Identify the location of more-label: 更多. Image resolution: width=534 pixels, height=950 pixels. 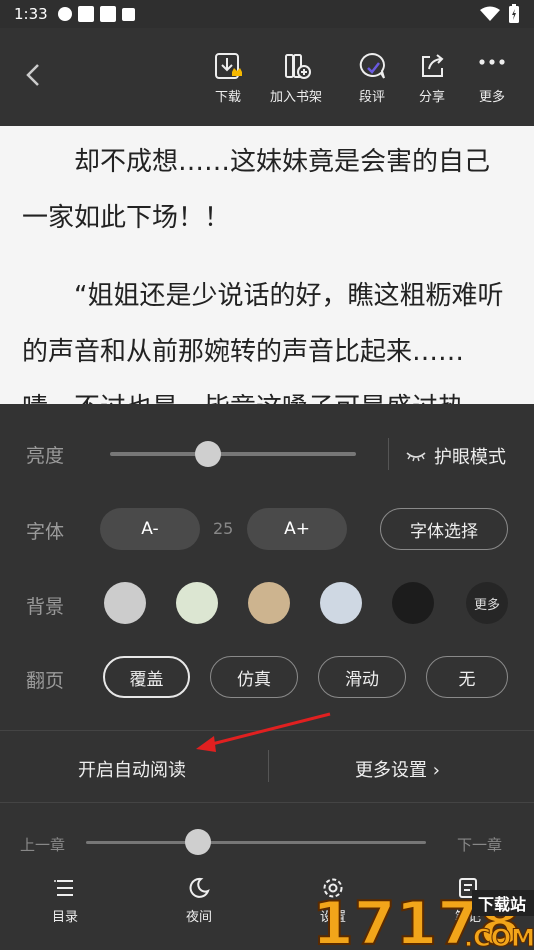
(491, 97).